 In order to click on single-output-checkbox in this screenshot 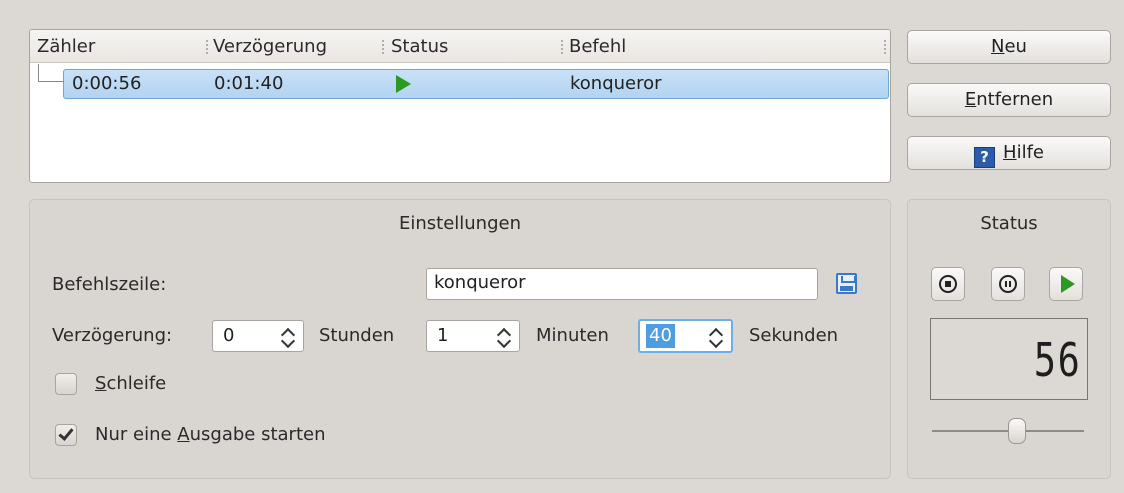, I will do `click(66, 435)`.